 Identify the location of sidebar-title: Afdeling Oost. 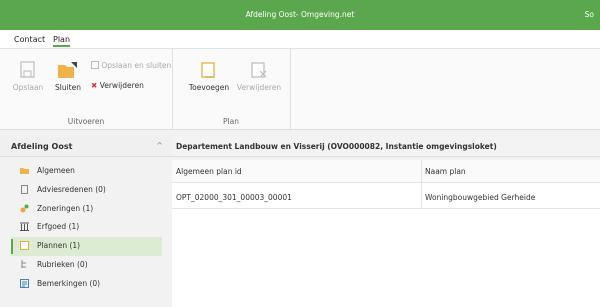
(42, 146).